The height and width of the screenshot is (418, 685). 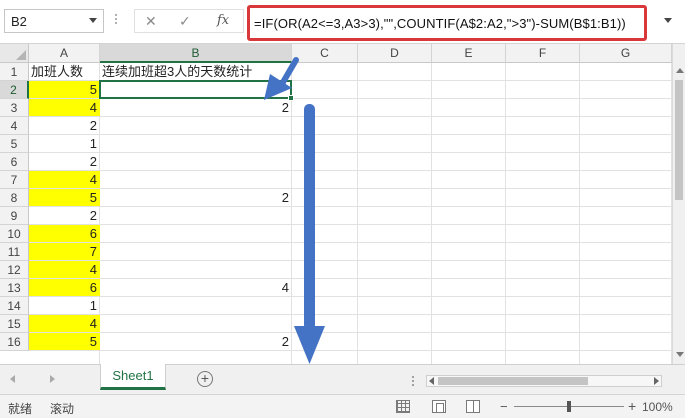 What do you see at coordinates (205, 379) in the screenshot?
I see `add-sheet-icon: +` at bounding box center [205, 379].